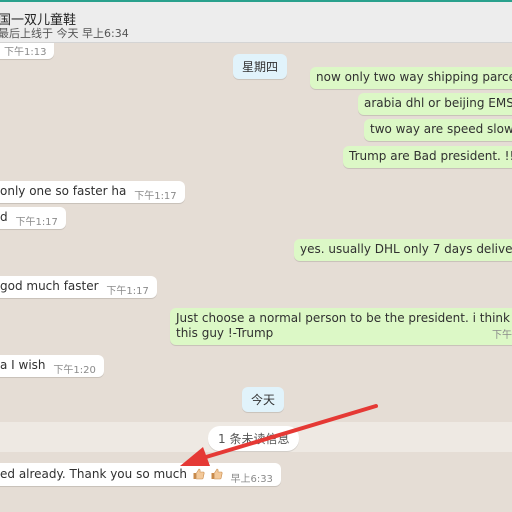 This screenshot has width=512, height=512. Describe the element at coordinates (52, 366) in the screenshot. I see `message-in: a I wish 下午1:20` at that location.